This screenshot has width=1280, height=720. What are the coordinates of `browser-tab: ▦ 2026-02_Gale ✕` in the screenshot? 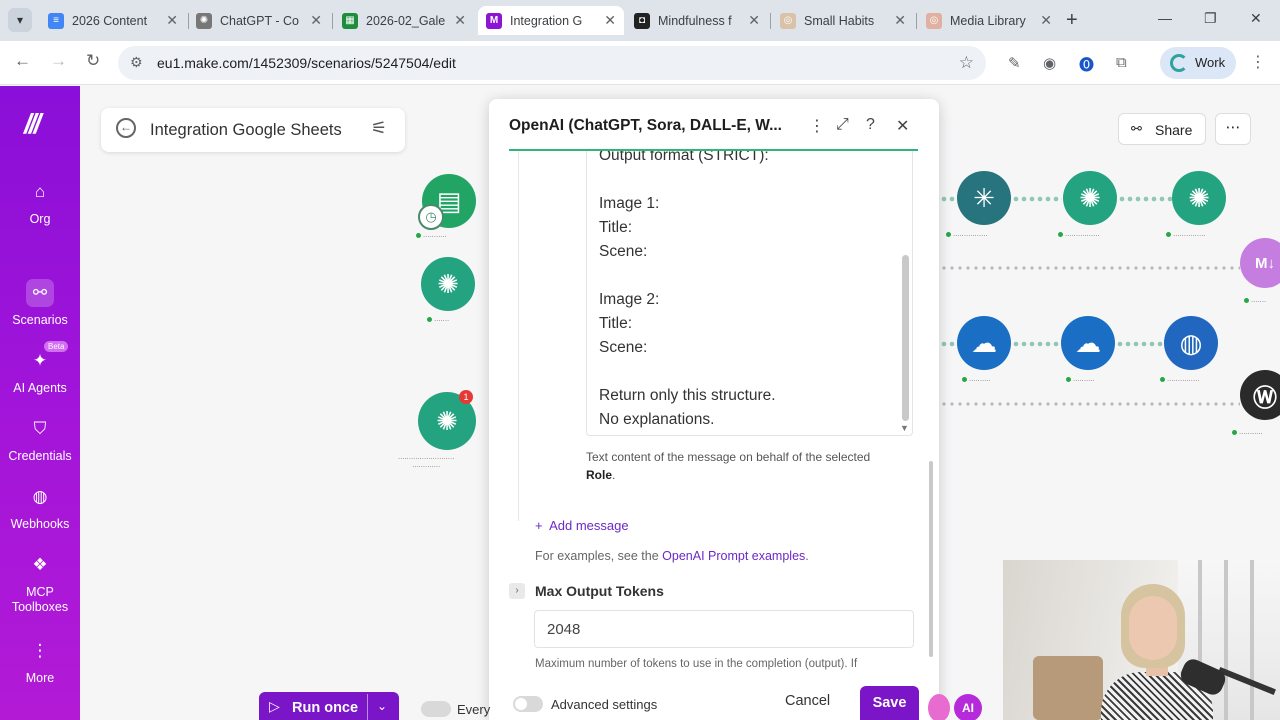 It's located at (404, 20).